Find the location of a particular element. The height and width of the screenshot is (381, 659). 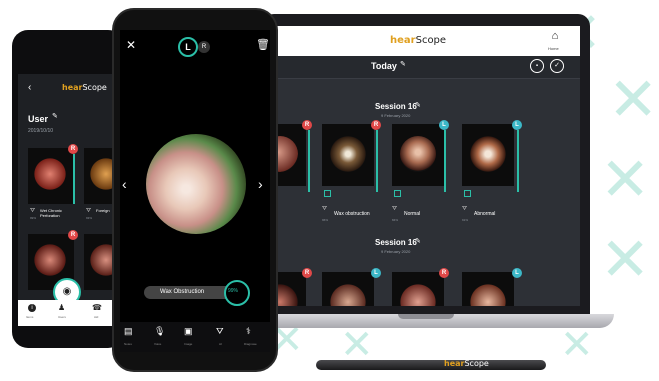

thumbnail-caption: Abnormal is located at coordinates (485, 214).